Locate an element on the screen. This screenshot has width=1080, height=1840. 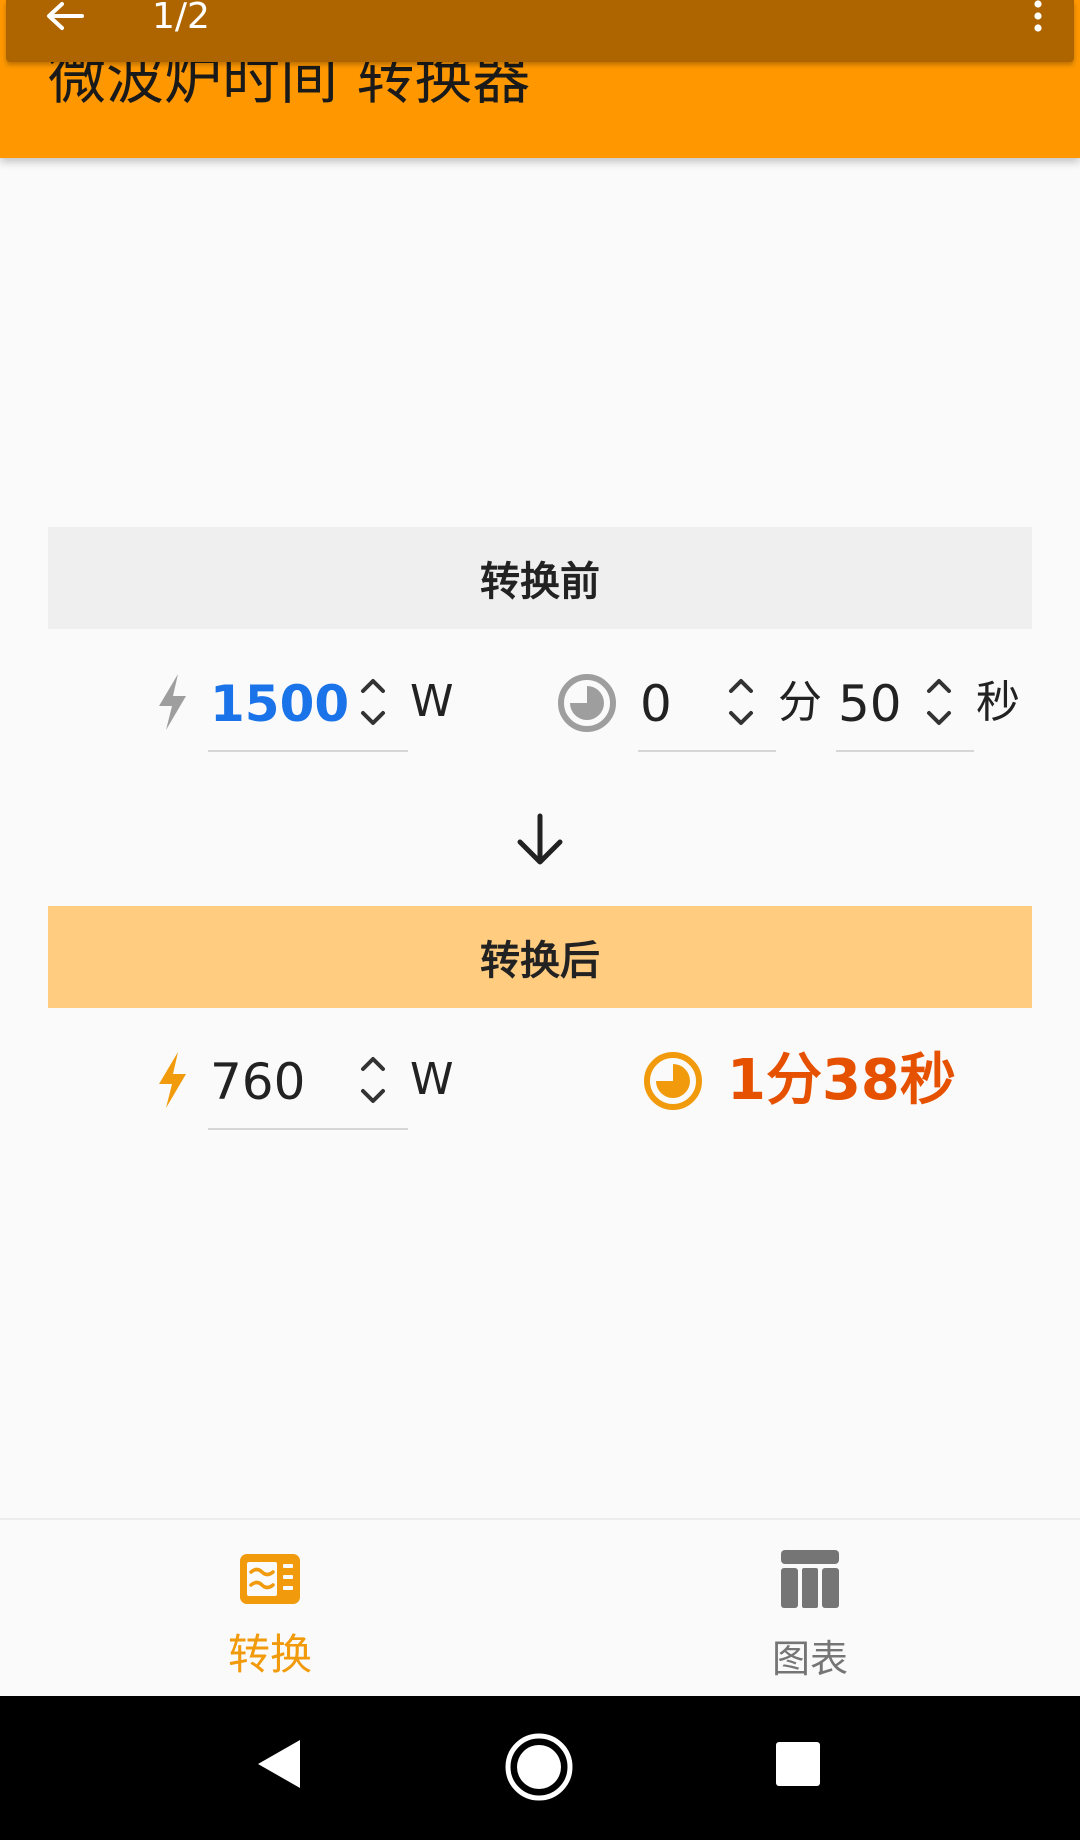
before-section-header: 转换前 is located at coordinates (540, 578).